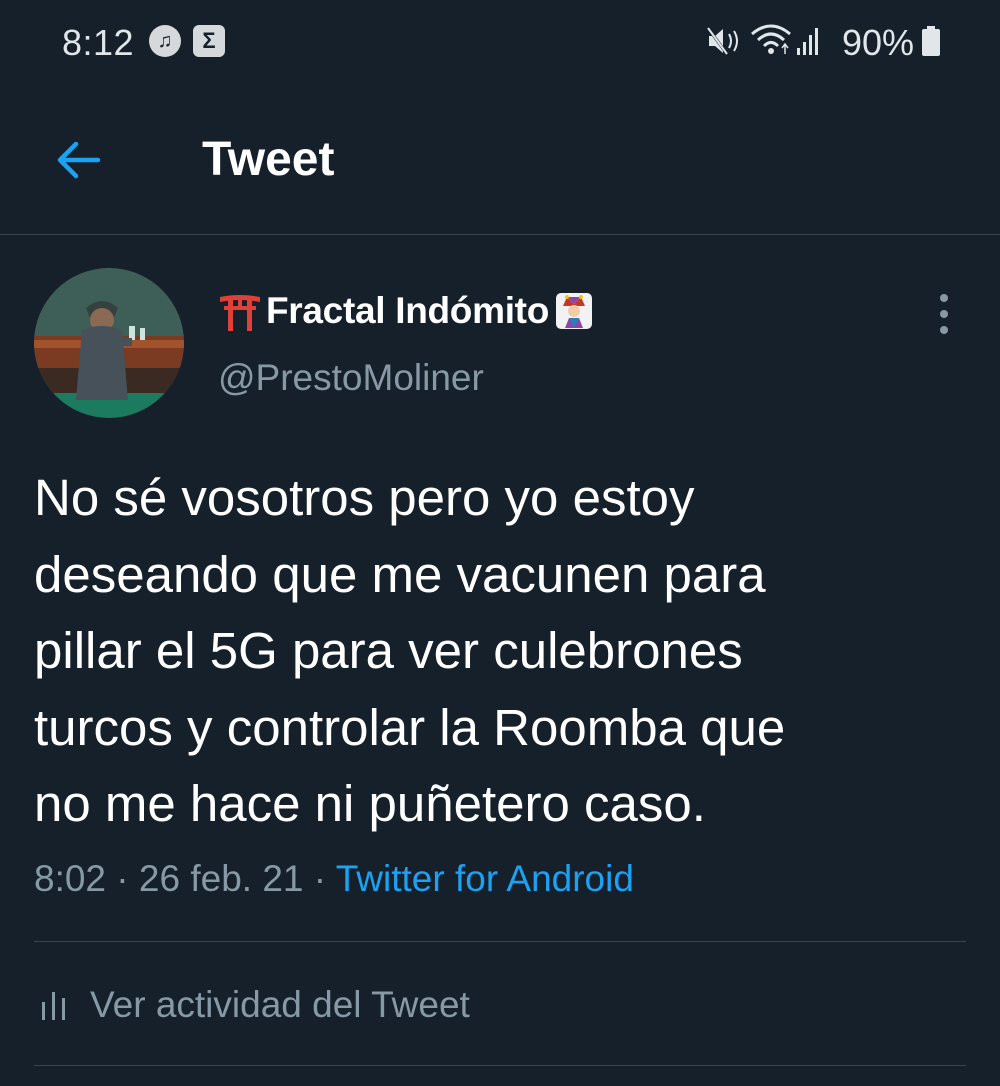  I want to click on tweet-time: 8:02, so click(70, 878).